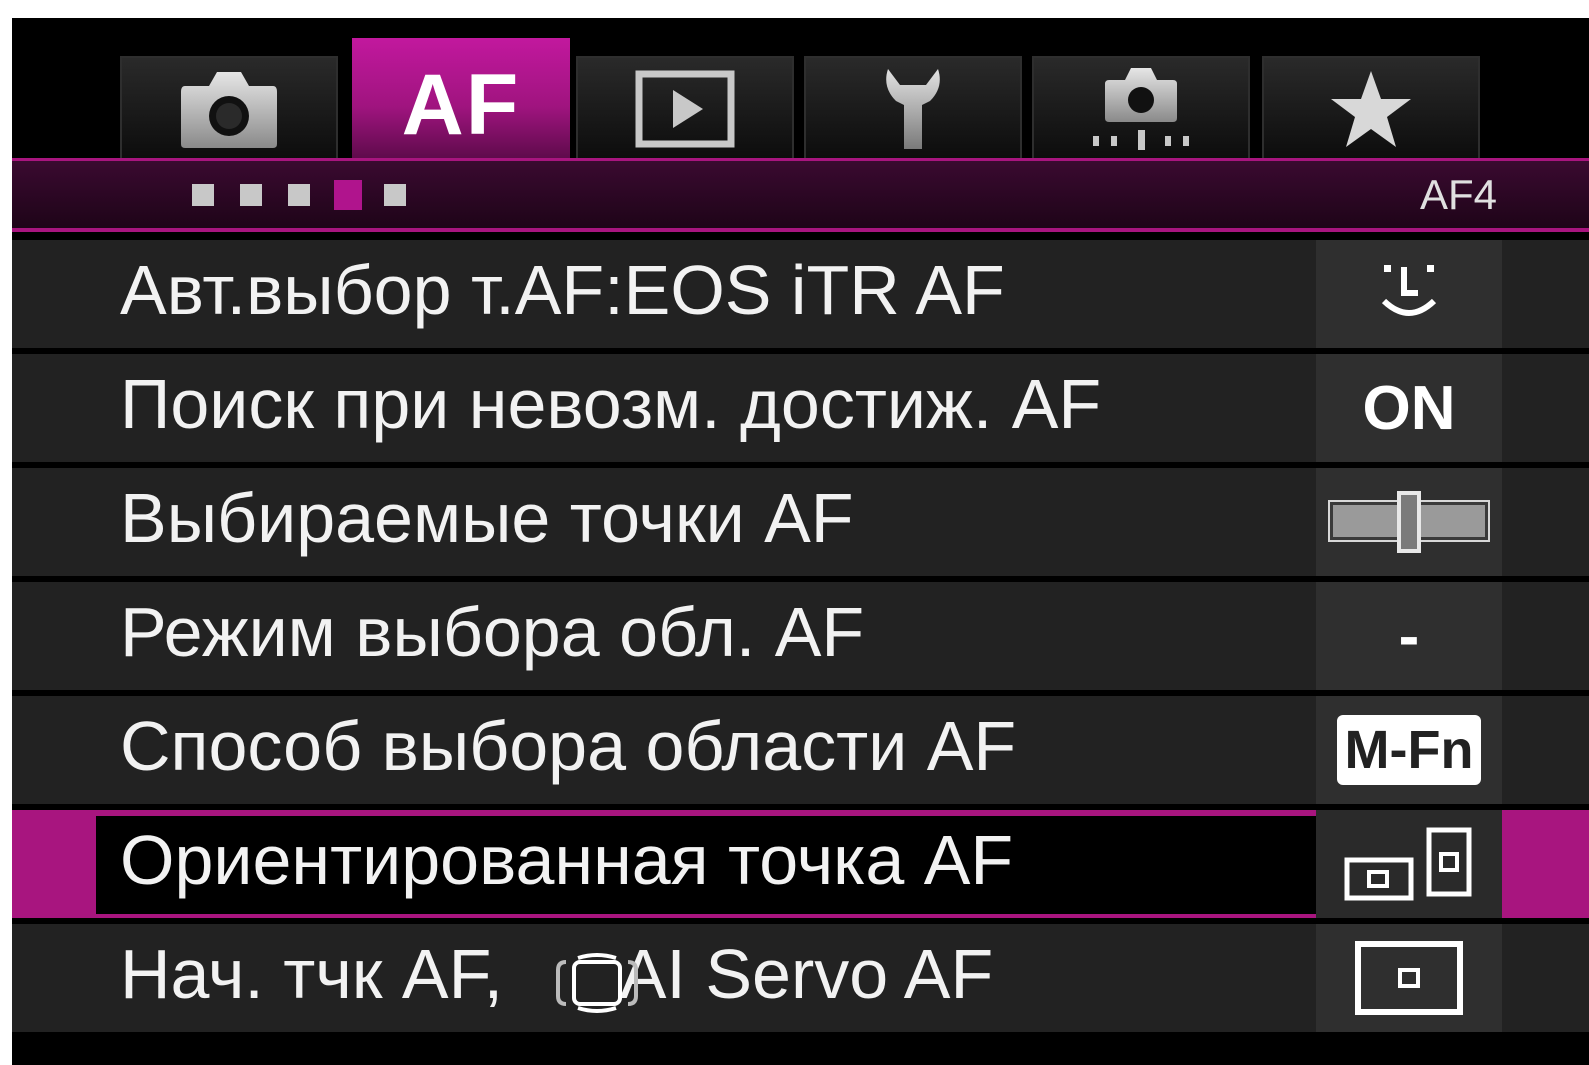  What do you see at coordinates (567, 860) in the screenshot?
I see `menu-item-label: Ориентированная точка AF` at bounding box center [567, 860].